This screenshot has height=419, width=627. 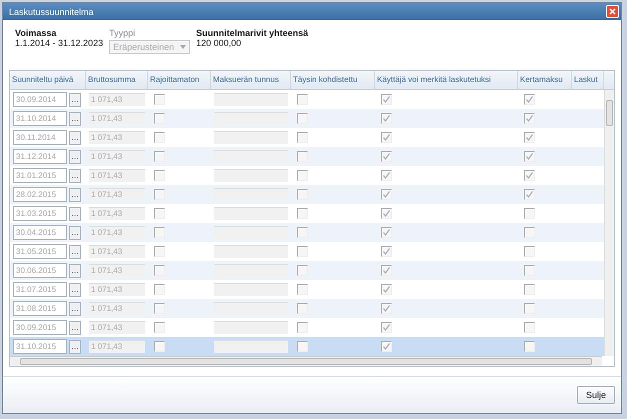 I want to click on table-row: 30.09.2014 ... 1 071,43, so click(x=307, y=99).